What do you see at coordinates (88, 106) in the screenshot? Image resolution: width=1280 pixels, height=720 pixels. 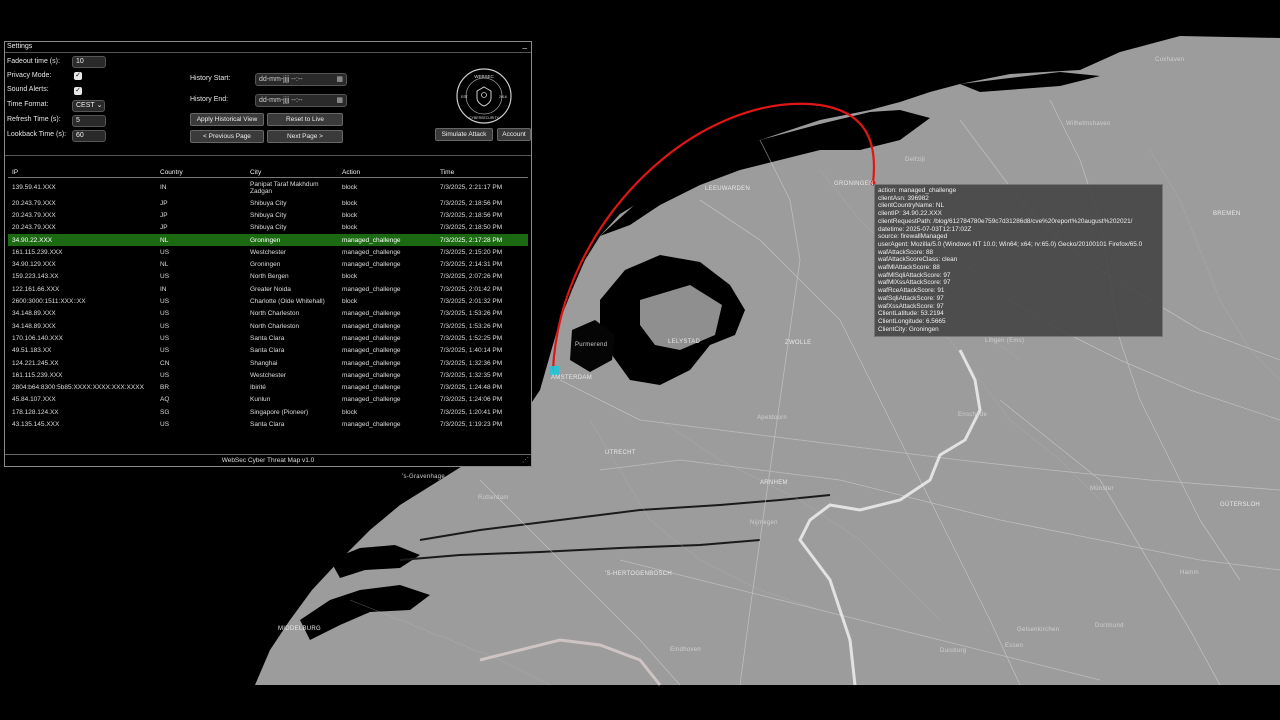 I see `time-format-select: CEST ⌄` at bounding box center [88, 106].